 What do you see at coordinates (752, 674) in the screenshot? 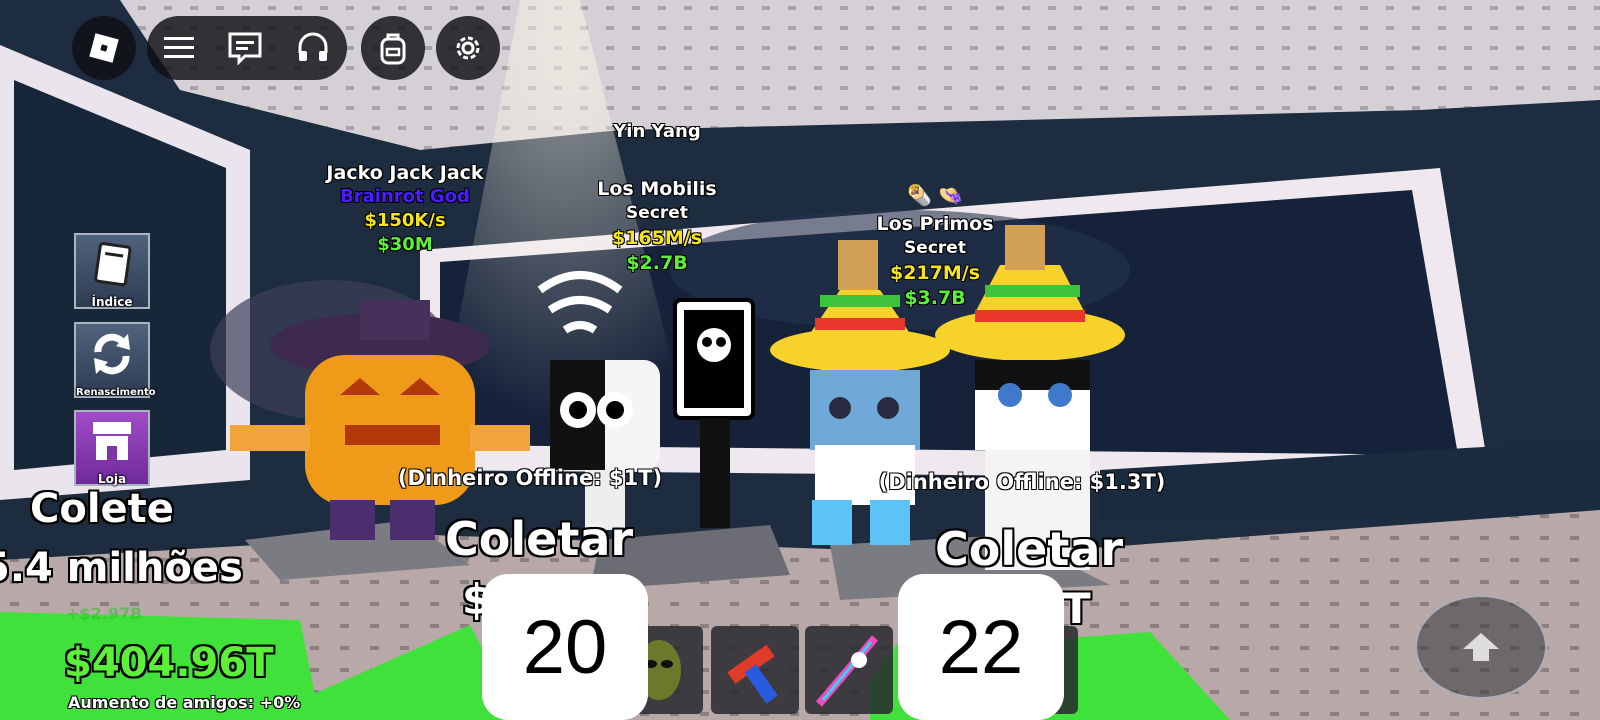
I see `red-blue-tool-icon` at bounding box center [752, 674].